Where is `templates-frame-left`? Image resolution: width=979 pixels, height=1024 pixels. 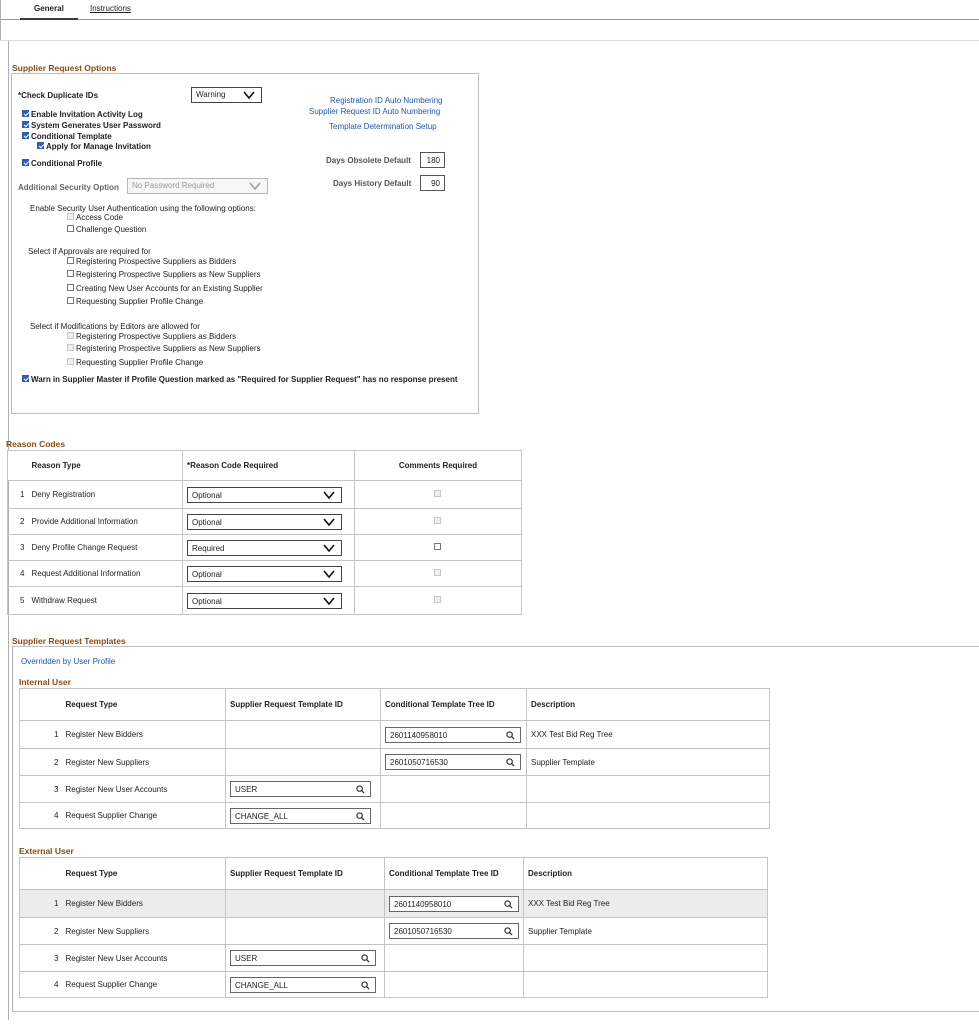 templates-frame-left is located at coordinates (12, 829).